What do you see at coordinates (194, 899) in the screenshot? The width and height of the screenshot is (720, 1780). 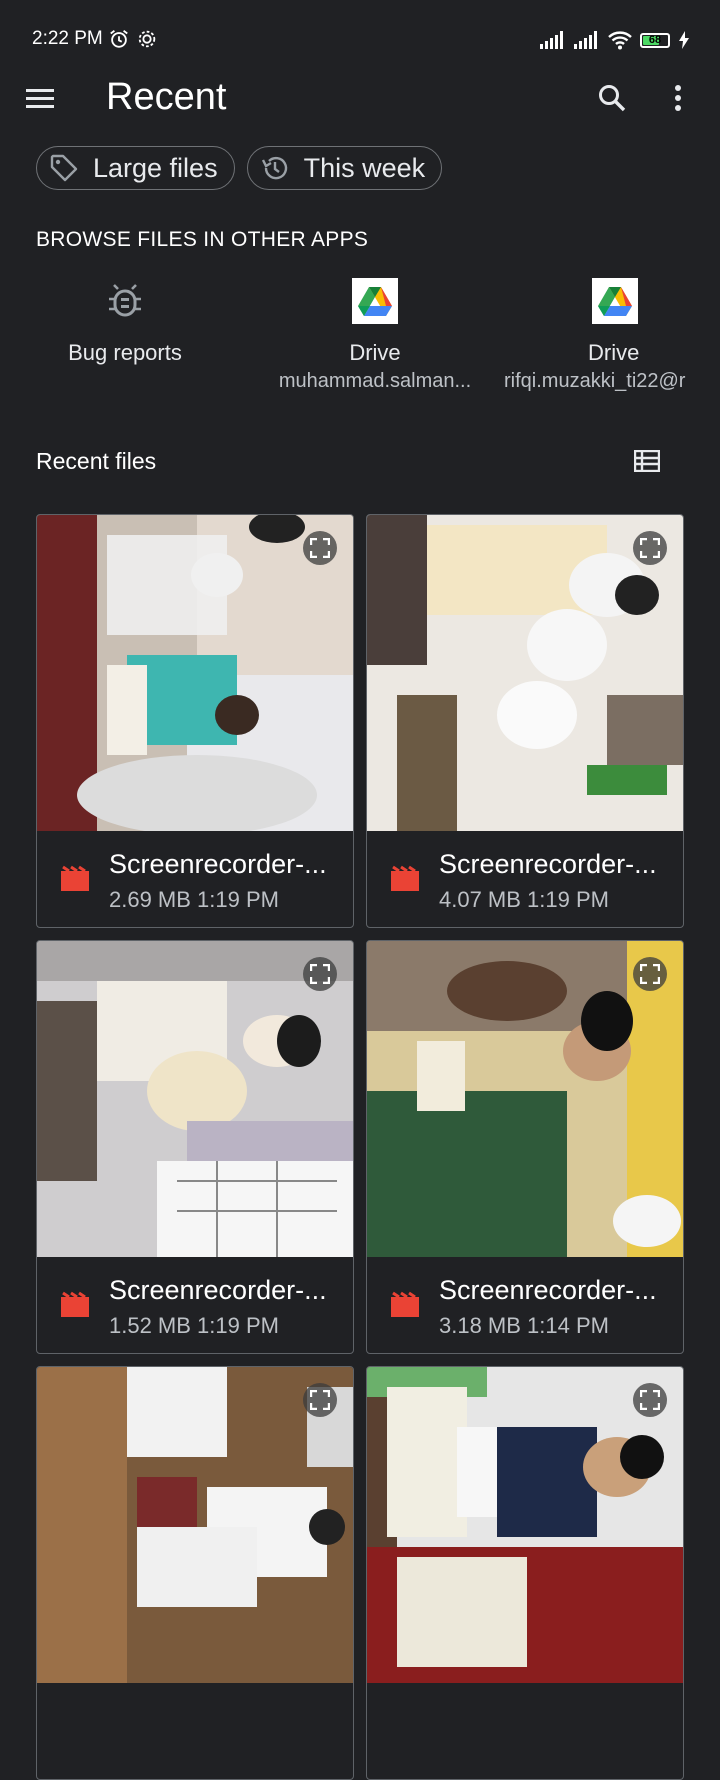 I see `file-meta: 2.69 MB 1:19 PM` at bounding box center [194, 899].